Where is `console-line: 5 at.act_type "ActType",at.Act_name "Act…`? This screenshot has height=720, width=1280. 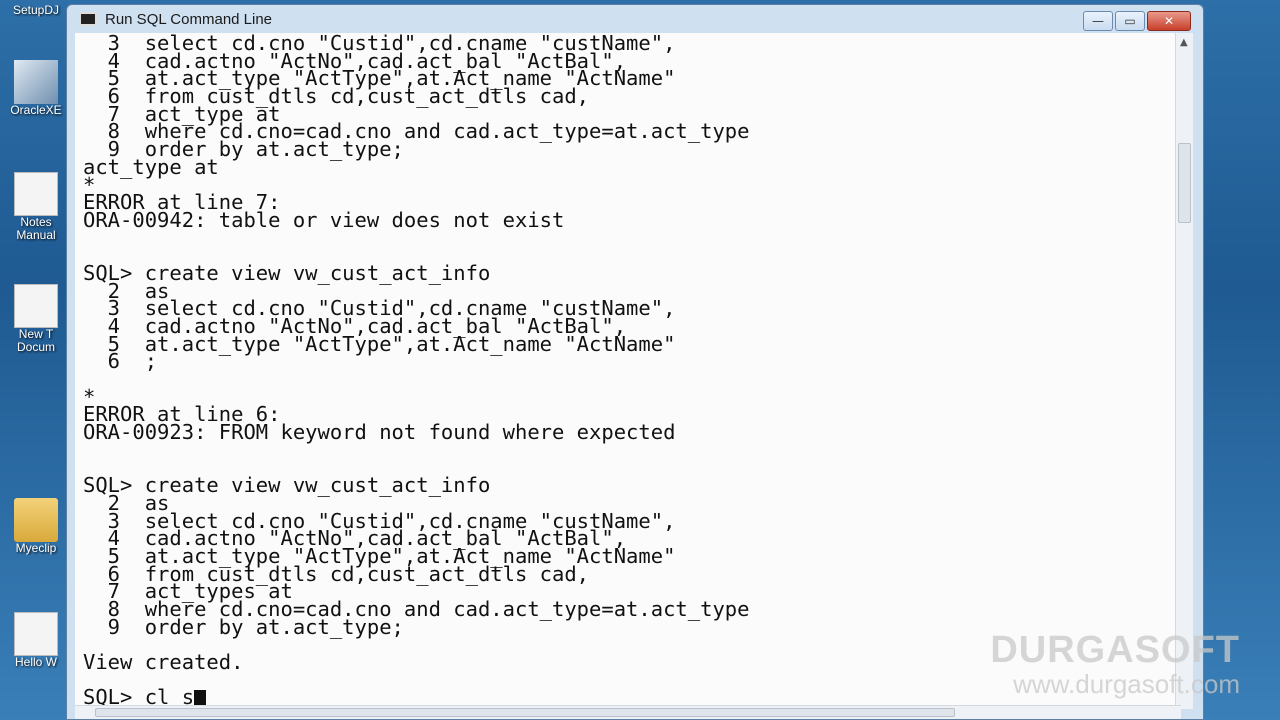 console-line: 5 at.act_type "ActType",at.Act_name "Act… is located at coordinates (379, 343).